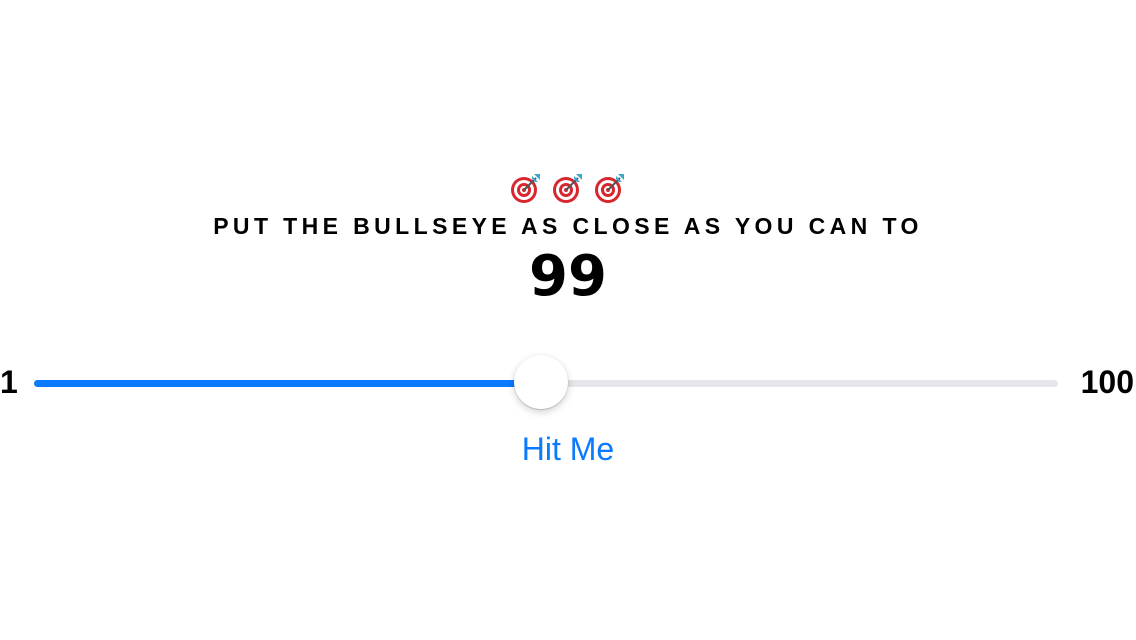  I want to click on slider-min-label: 1, so click(9, 382).